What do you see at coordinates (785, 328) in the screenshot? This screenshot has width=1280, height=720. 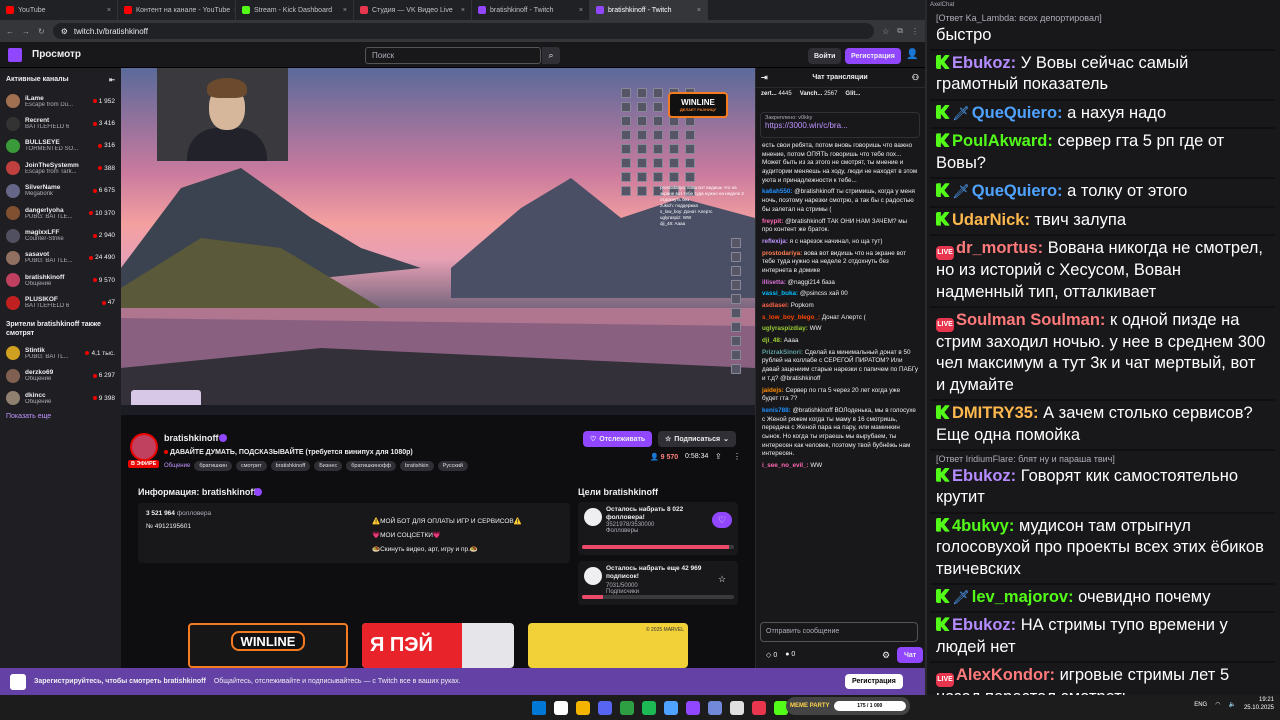 I see `chat-username: uglyraspizdiay:` at bounding box center [785, 328].